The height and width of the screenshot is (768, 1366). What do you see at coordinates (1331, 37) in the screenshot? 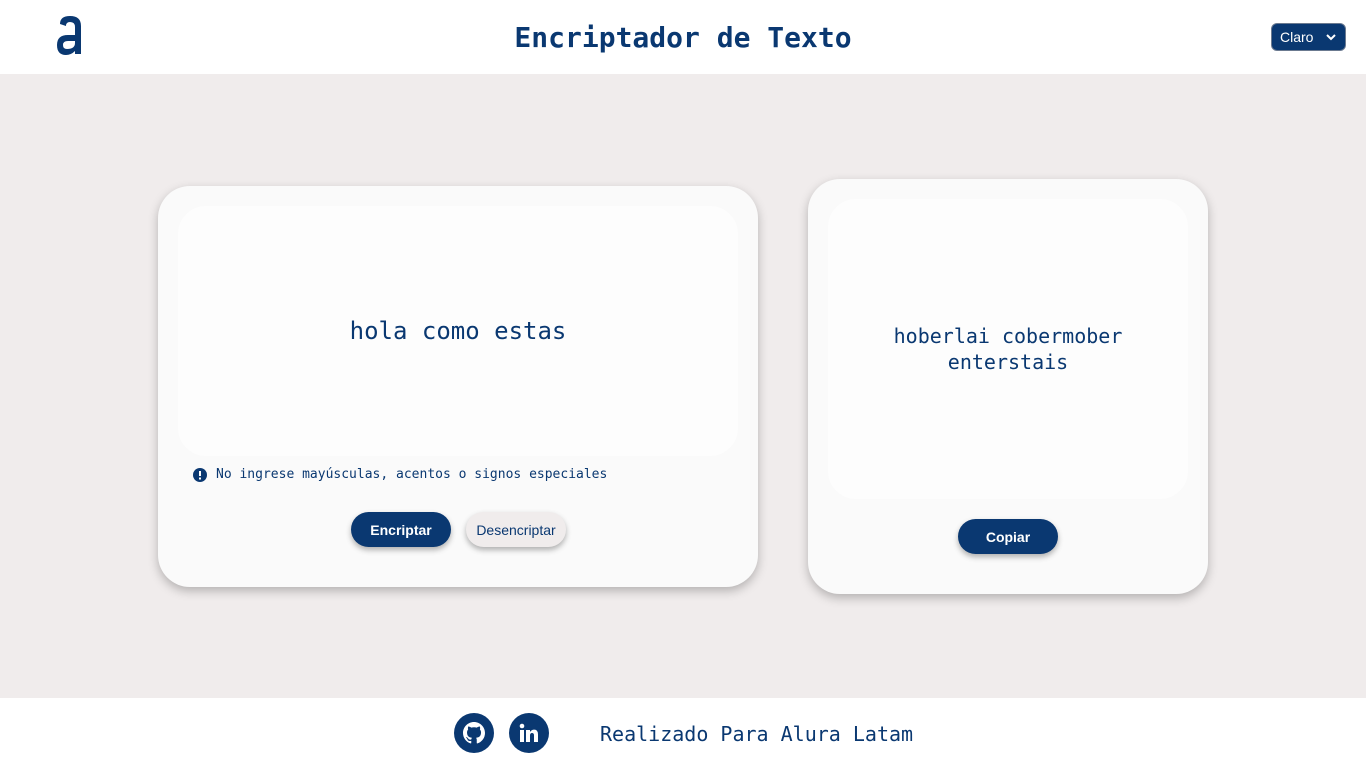
I see `chevron-down-icon` at bounding box center [1331, 37].